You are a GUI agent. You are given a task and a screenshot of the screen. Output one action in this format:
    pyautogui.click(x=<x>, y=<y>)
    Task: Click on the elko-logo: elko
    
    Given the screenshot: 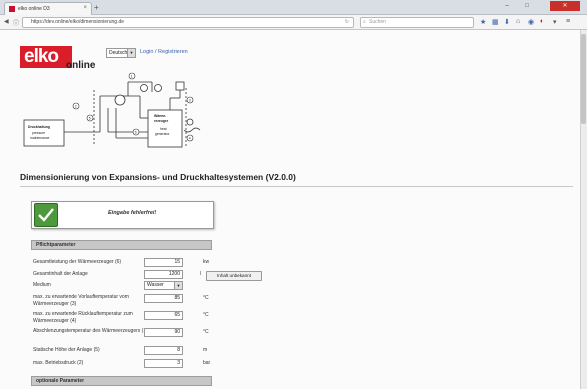 What is the action you would take?
    pyautogui.click(x=46, y=57)
    